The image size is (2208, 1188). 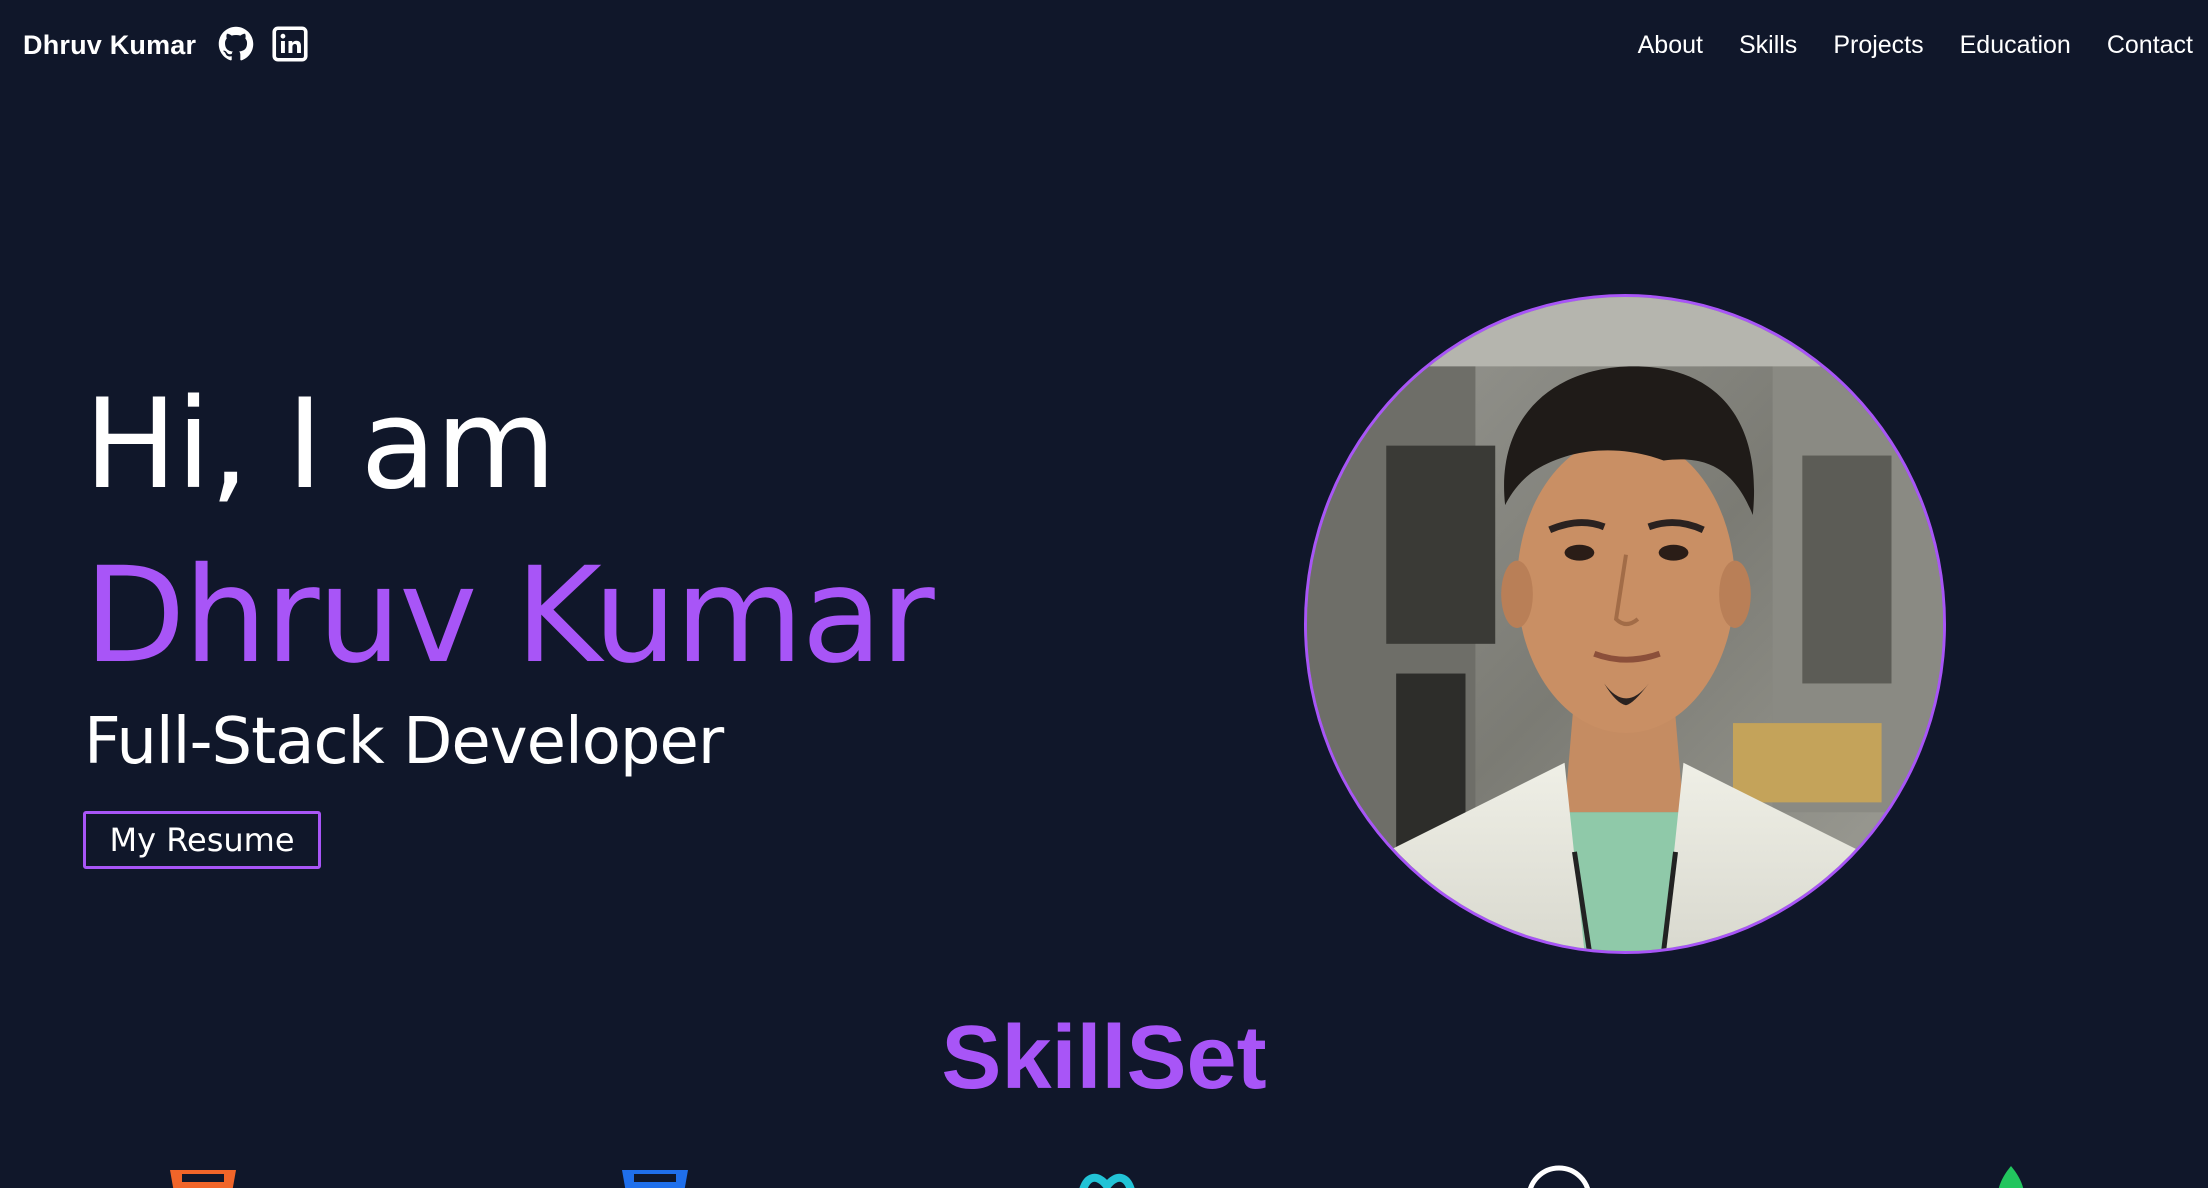 What do you see at coordinates (509, 616) in the screenshot?
I see `hero-name: Dhruv Kumar` at bounding box center [509, 616].